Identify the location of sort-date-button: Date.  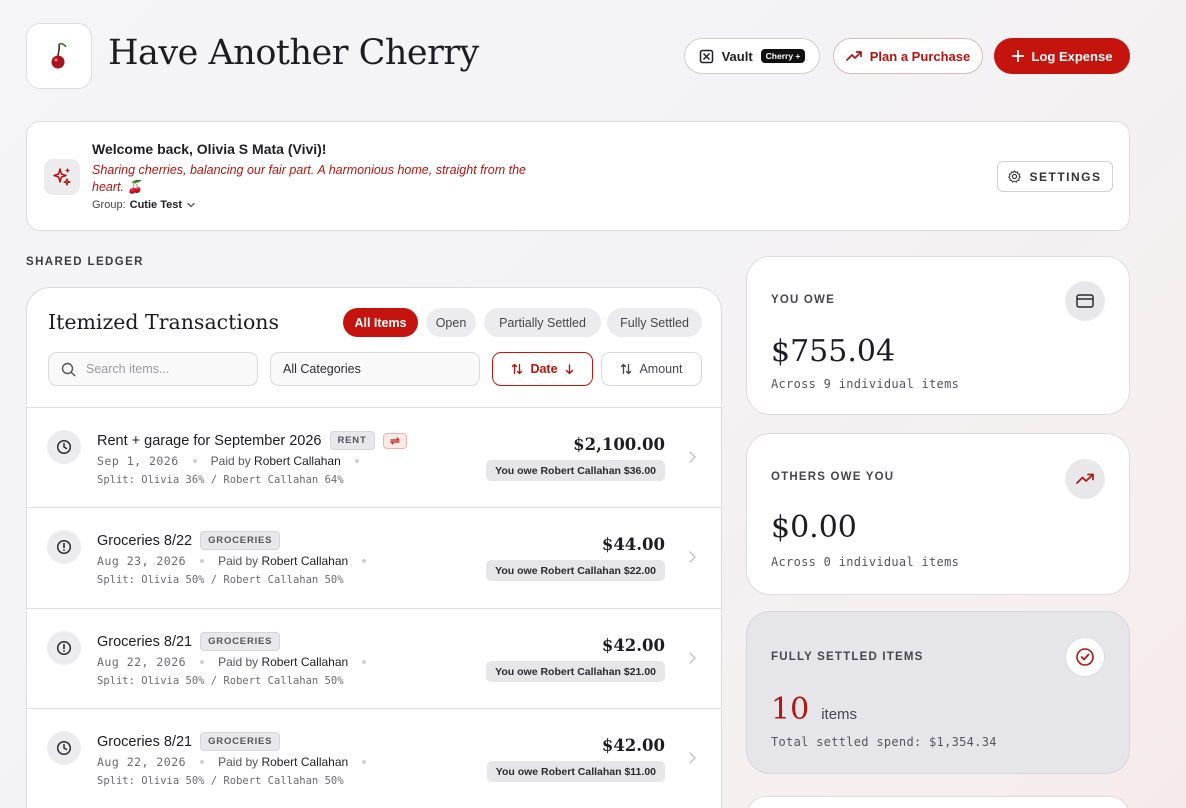
(542, 369).